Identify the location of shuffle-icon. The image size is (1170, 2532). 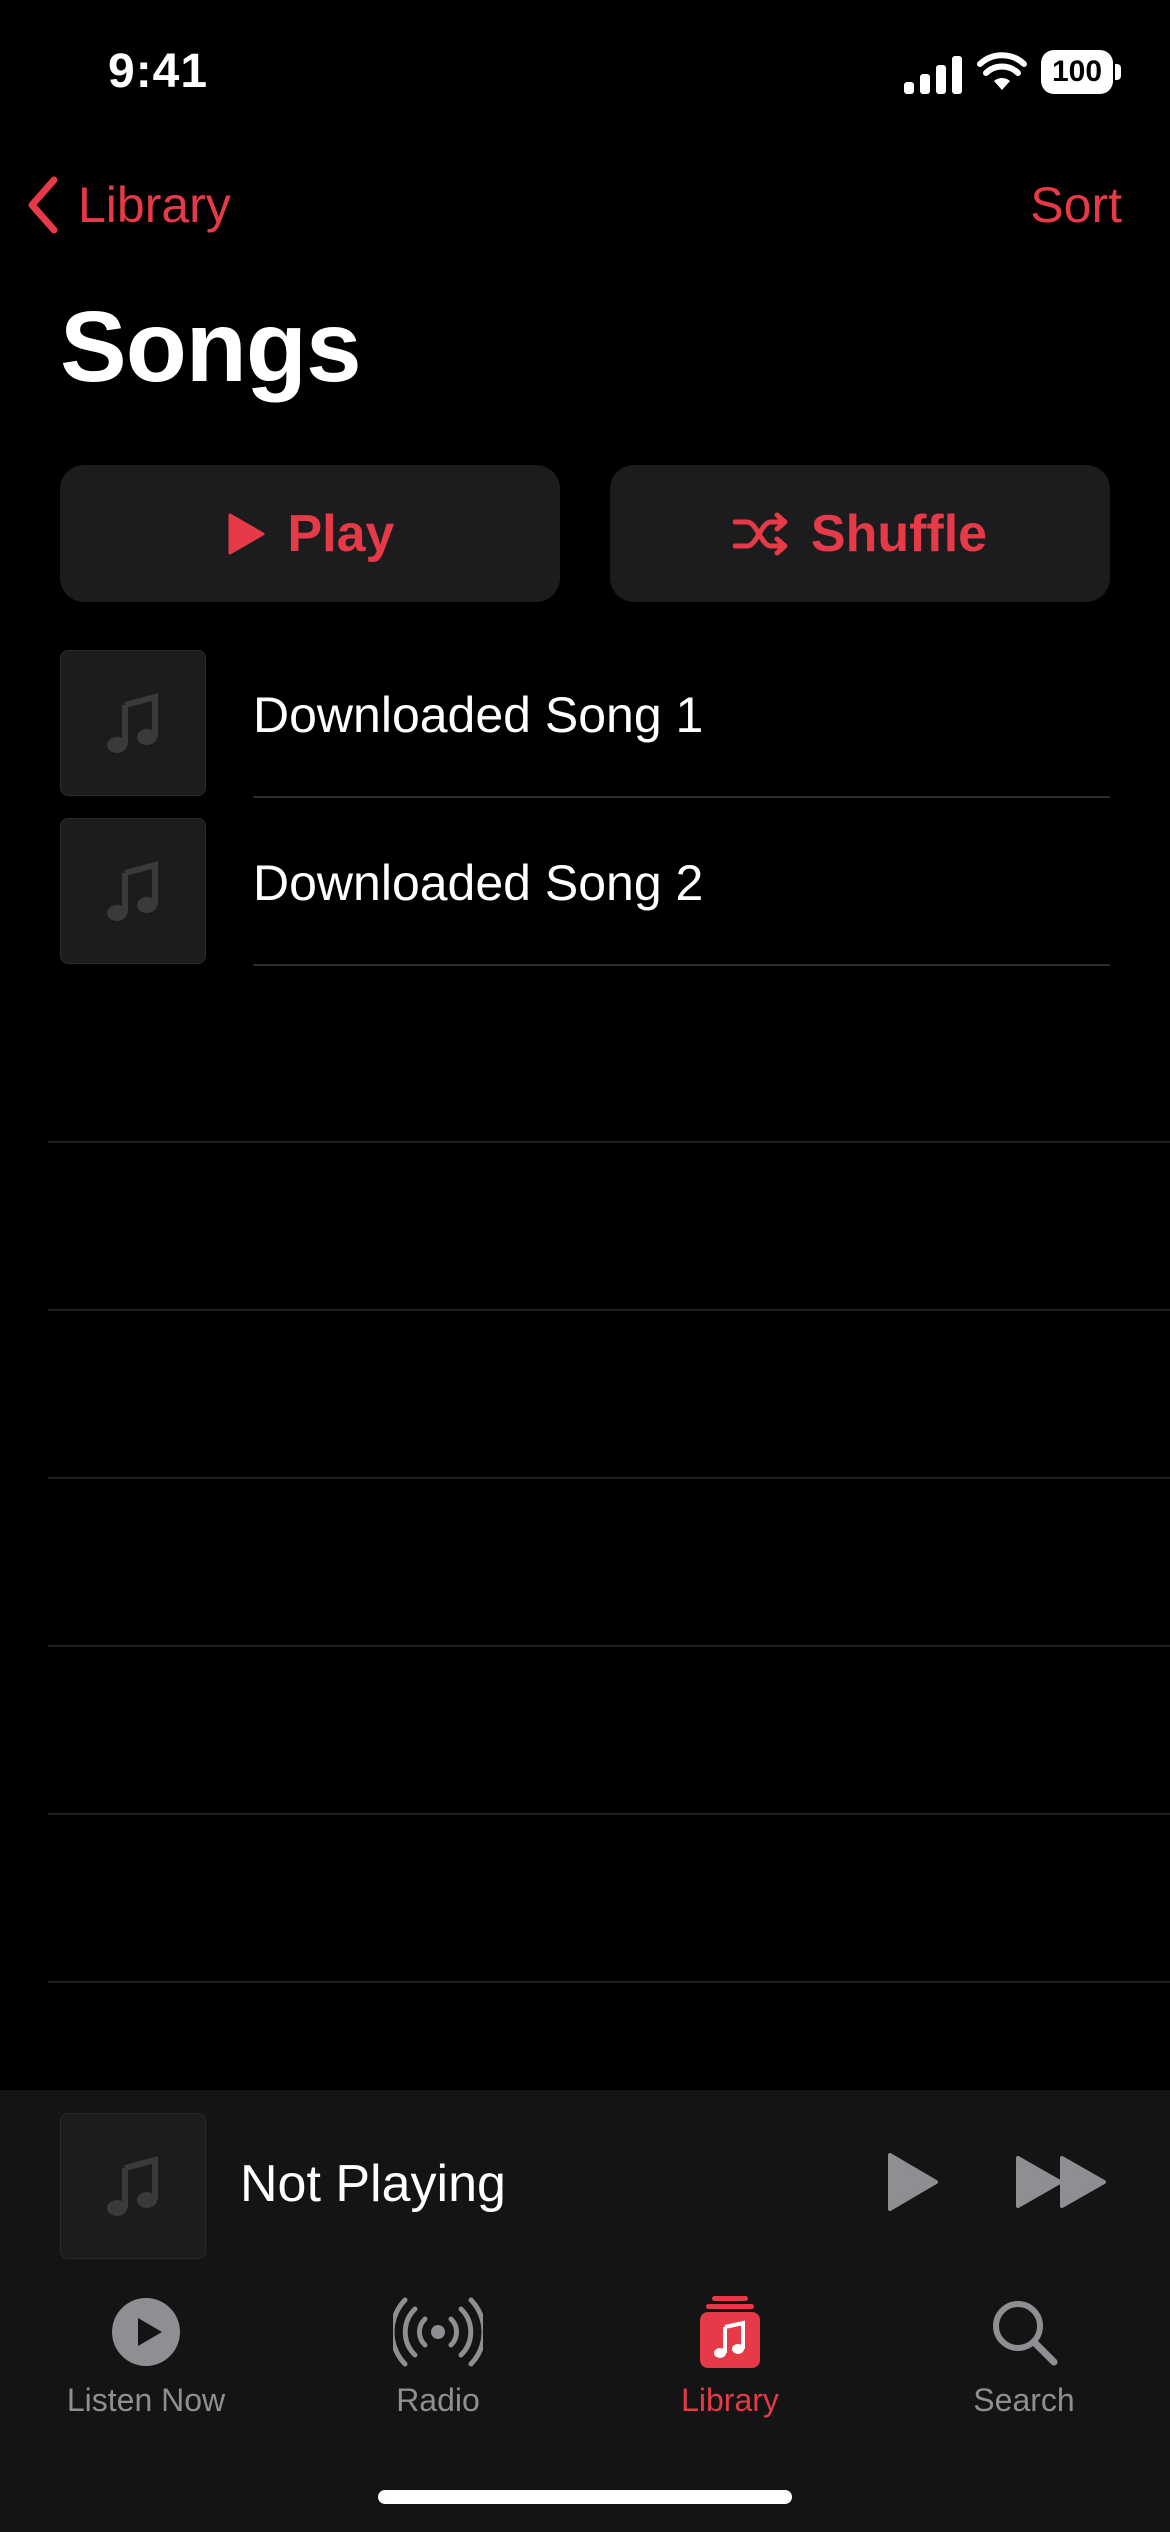
(760, 533).